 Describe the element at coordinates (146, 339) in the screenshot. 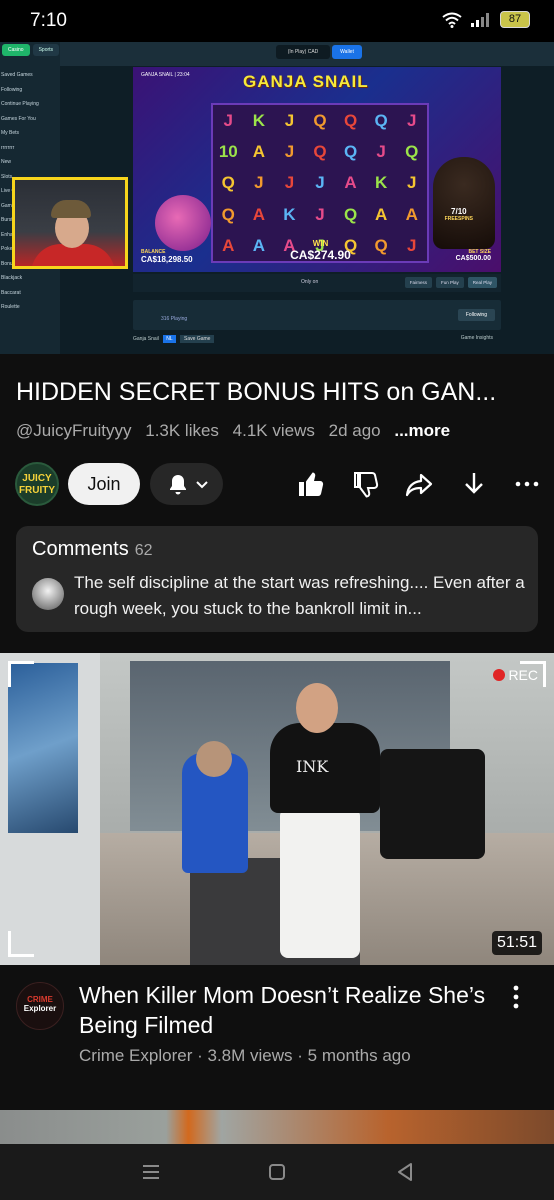

I see `footer-game-name: Ganja Snail` at that location.